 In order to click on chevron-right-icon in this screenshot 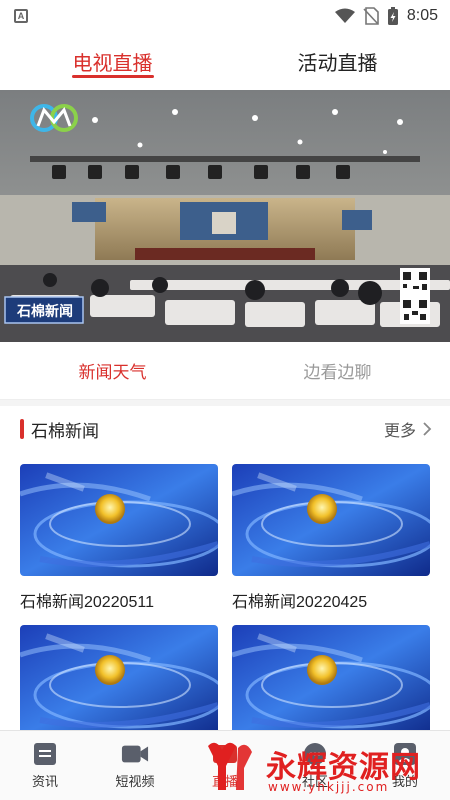, I will do `click(427, 429)`.